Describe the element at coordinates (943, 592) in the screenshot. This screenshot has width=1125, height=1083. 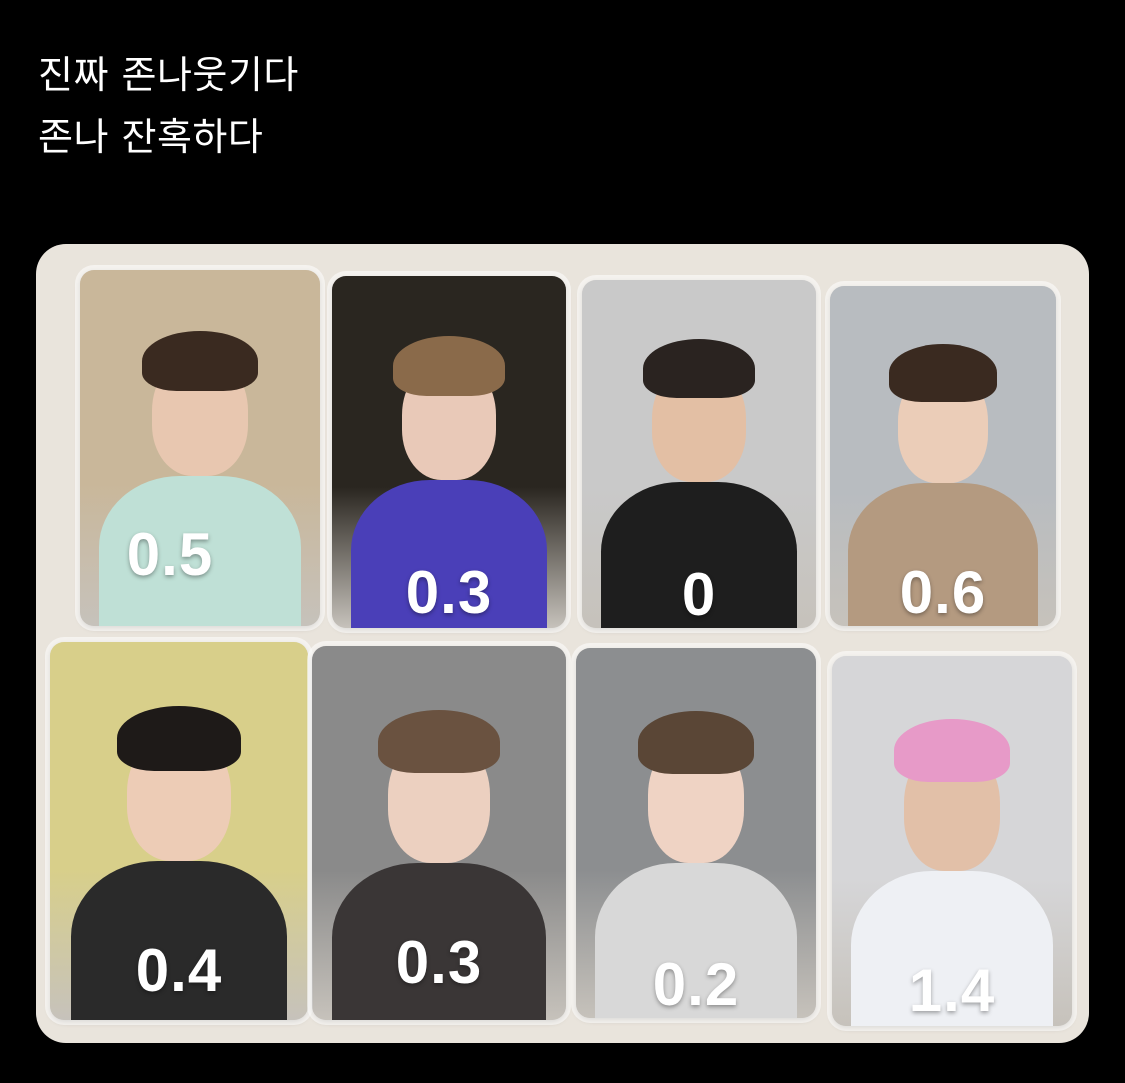
I see `rating-label: 0.6` at that location.